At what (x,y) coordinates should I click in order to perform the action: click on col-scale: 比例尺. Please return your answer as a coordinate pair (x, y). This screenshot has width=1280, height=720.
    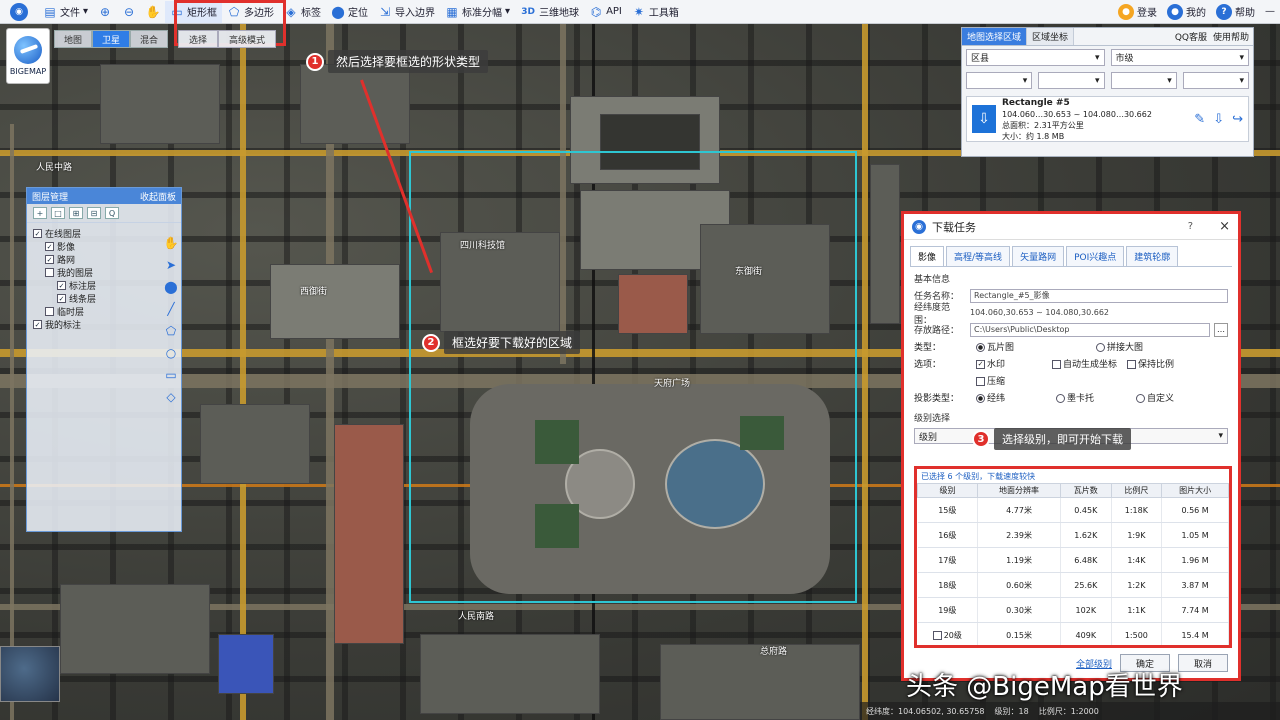
    Looking at the image, I should click on (1136, 490).